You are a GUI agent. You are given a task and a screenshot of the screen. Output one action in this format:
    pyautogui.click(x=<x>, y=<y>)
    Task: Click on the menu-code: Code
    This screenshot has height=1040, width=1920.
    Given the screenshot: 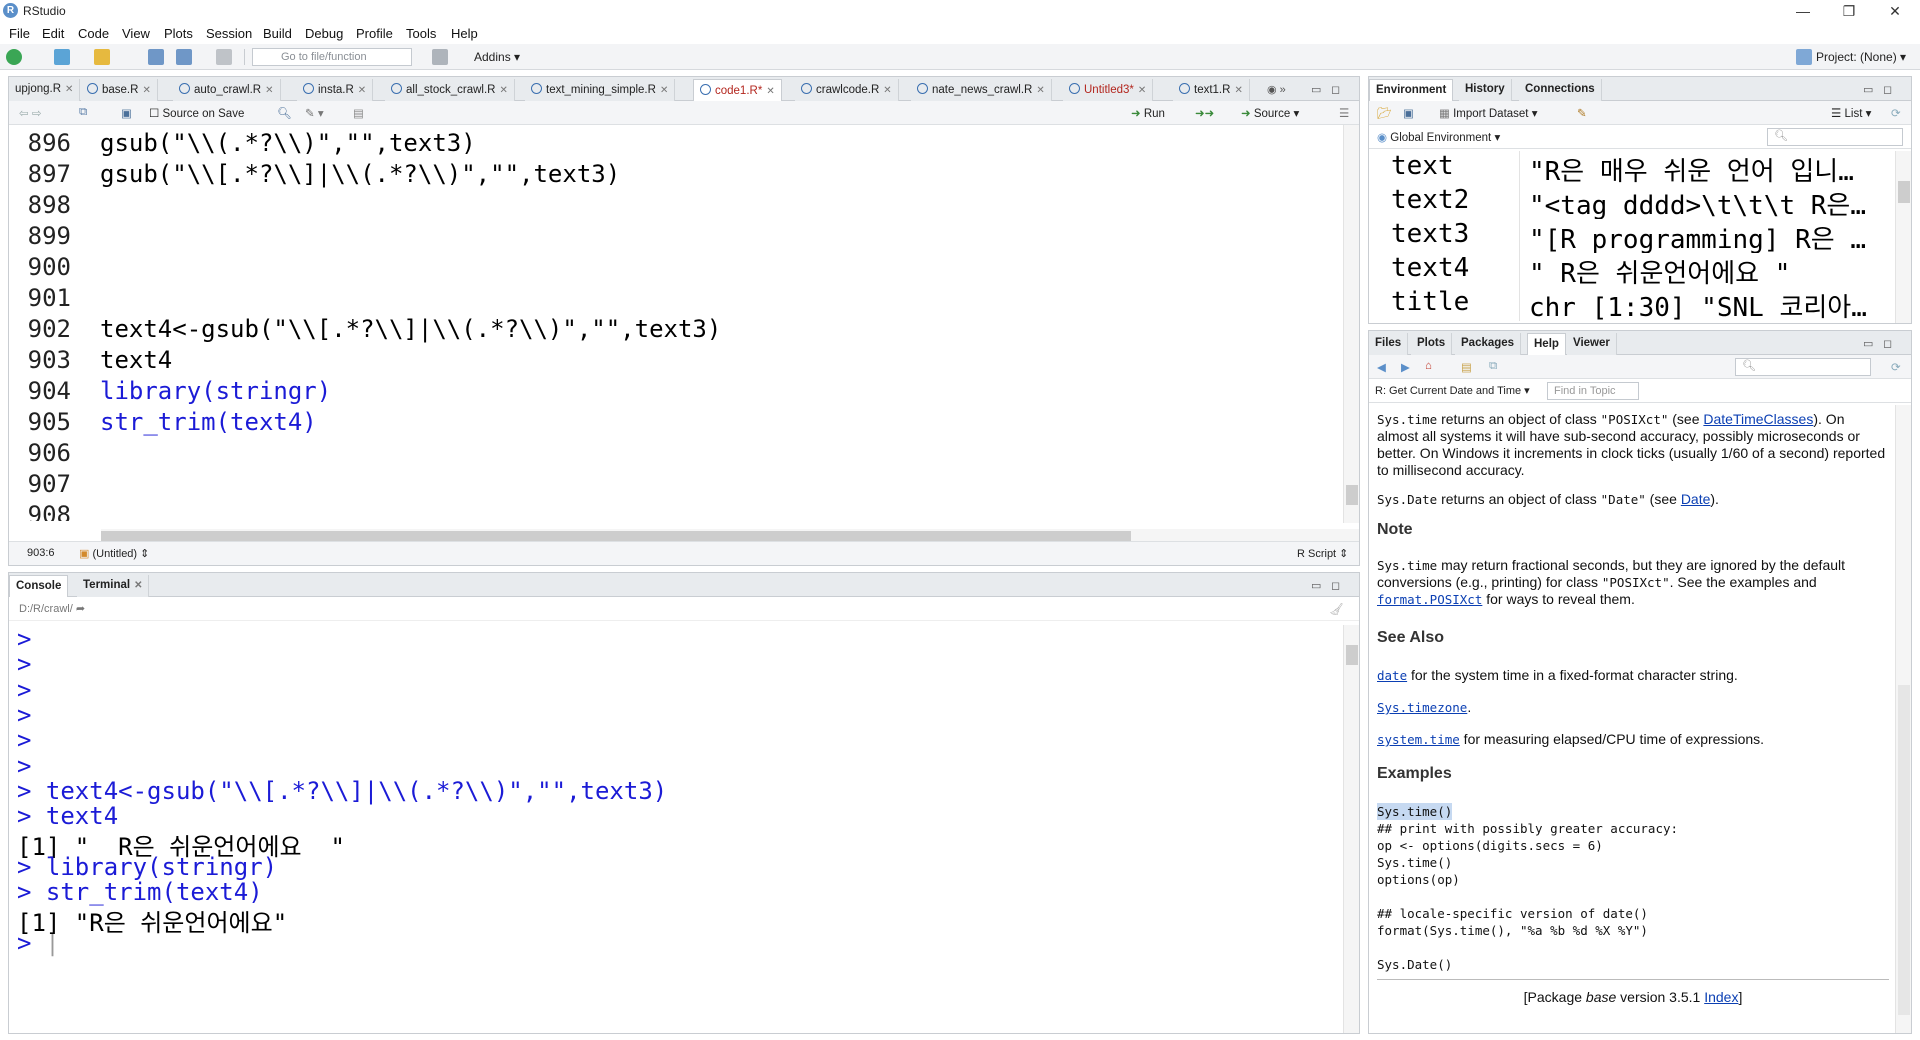 What is the action you would take?
    pyautogui.click(x=93, y=33)
    